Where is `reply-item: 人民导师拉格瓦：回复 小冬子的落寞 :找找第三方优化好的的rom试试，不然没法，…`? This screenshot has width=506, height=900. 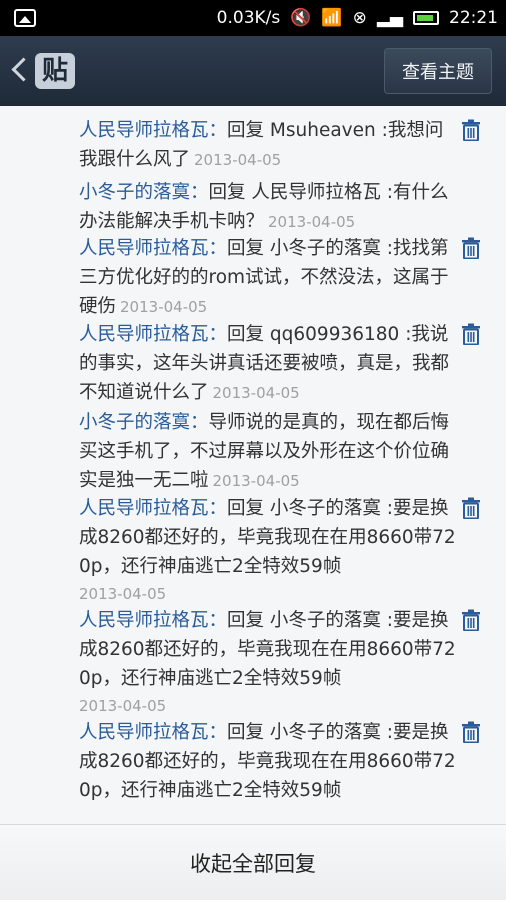
reply-item: 人民导师拉格瓦：回复 小冬子的落寞 :找找第三方优化好的的rom试试，不然没法，… is located at coordinates (269, 278).